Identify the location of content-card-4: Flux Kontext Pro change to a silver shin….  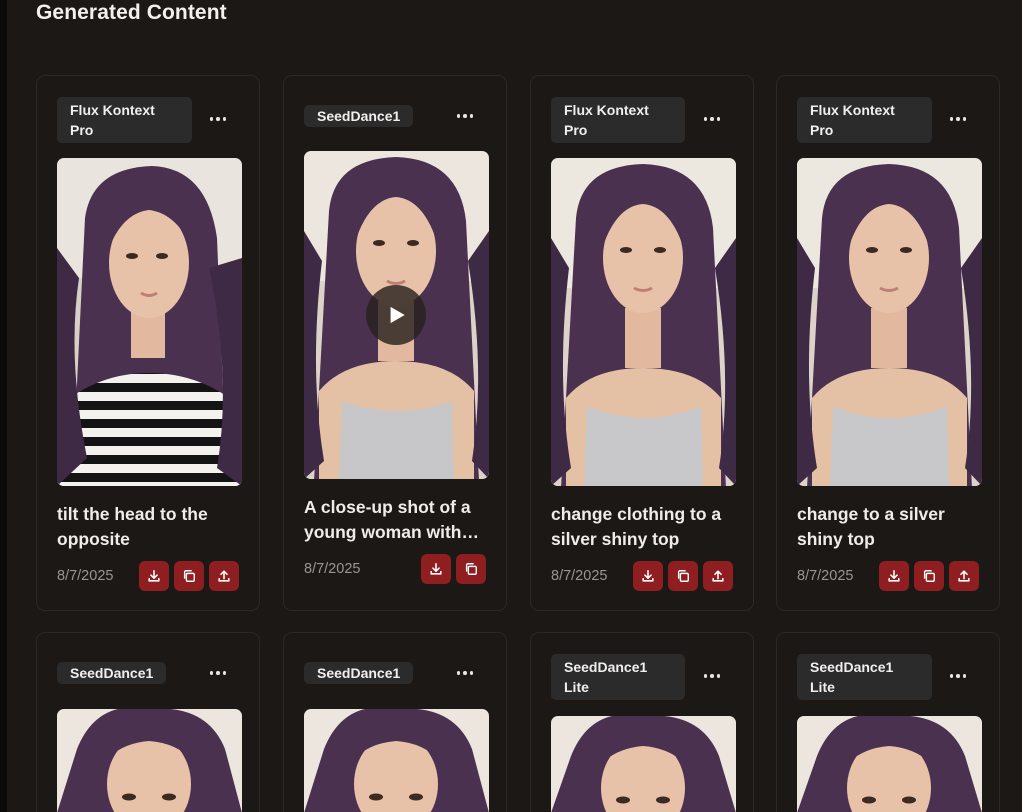
(888, 343).